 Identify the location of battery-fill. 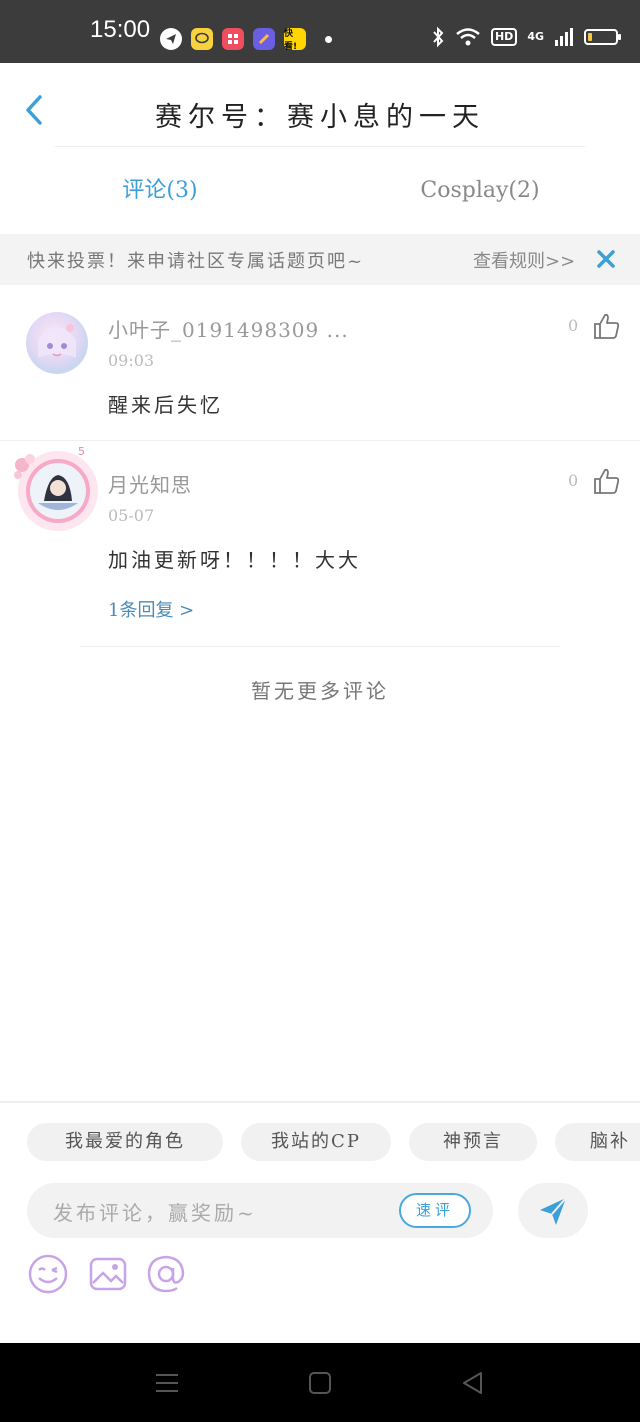
(590, 37).